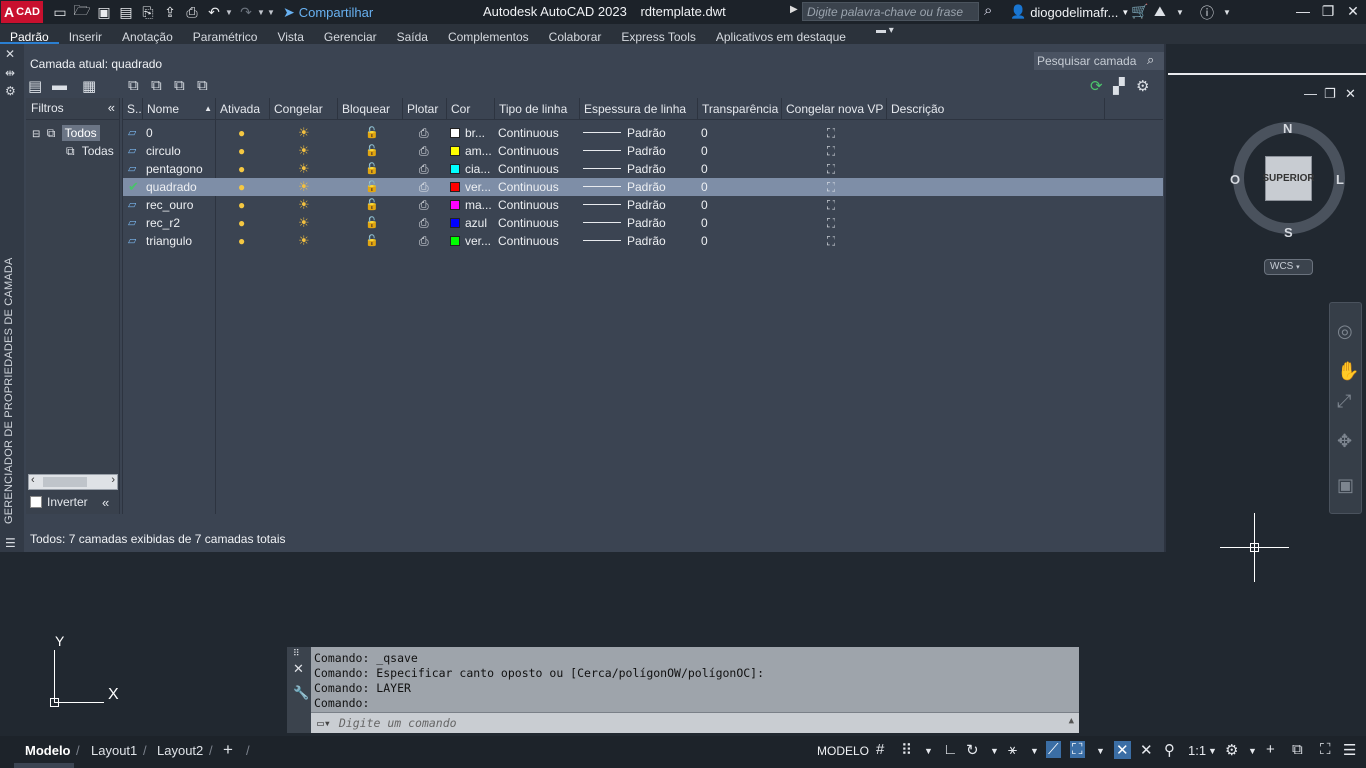  I want to click on command-history-up-icon: ▲, so click(1071, 721).